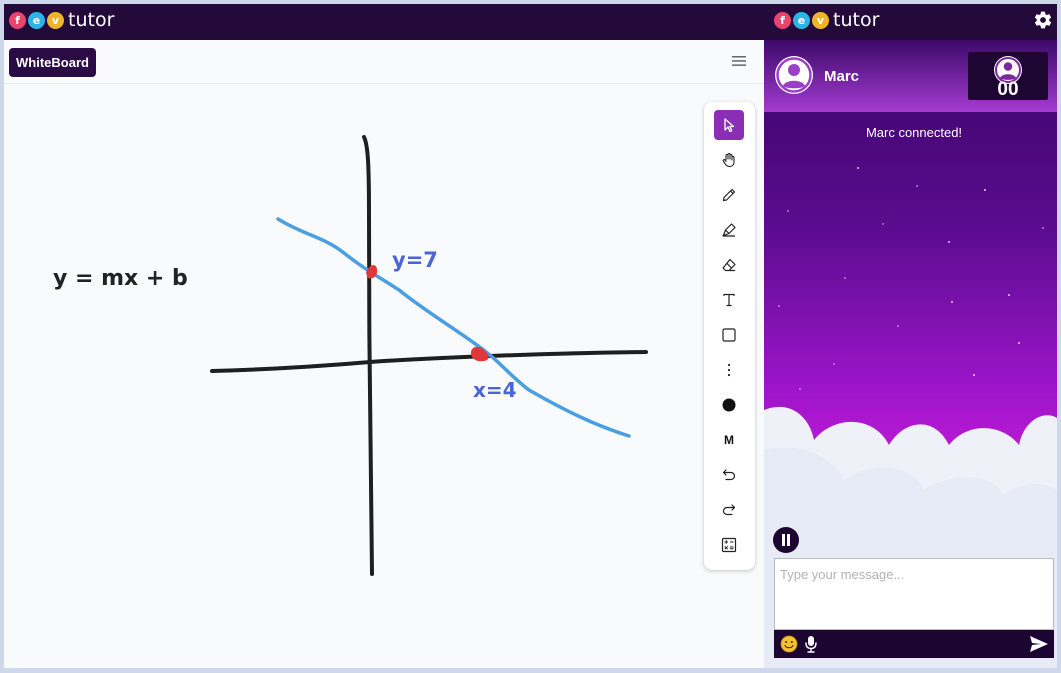 Image resolution: width=1061 pixels, height=673 pixels. What do you see at coordinates (910, 76) in the screenshot?
I see `peer-header: Marc 00` at bounding box center [910, 76].